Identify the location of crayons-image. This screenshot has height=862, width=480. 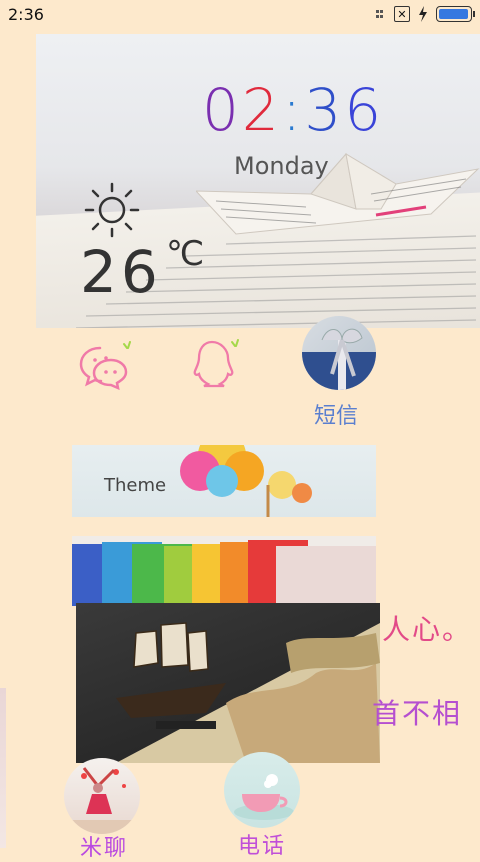
(224, 573).